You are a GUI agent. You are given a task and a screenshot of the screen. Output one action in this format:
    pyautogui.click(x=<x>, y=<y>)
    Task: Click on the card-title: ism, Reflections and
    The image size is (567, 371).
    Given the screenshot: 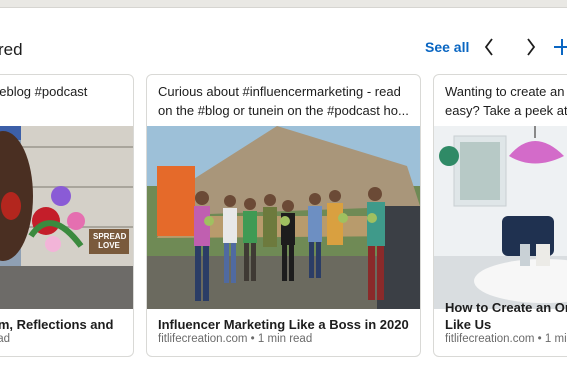 What is the action you would take?
    pyautogui.click(x=63, y=324)
    